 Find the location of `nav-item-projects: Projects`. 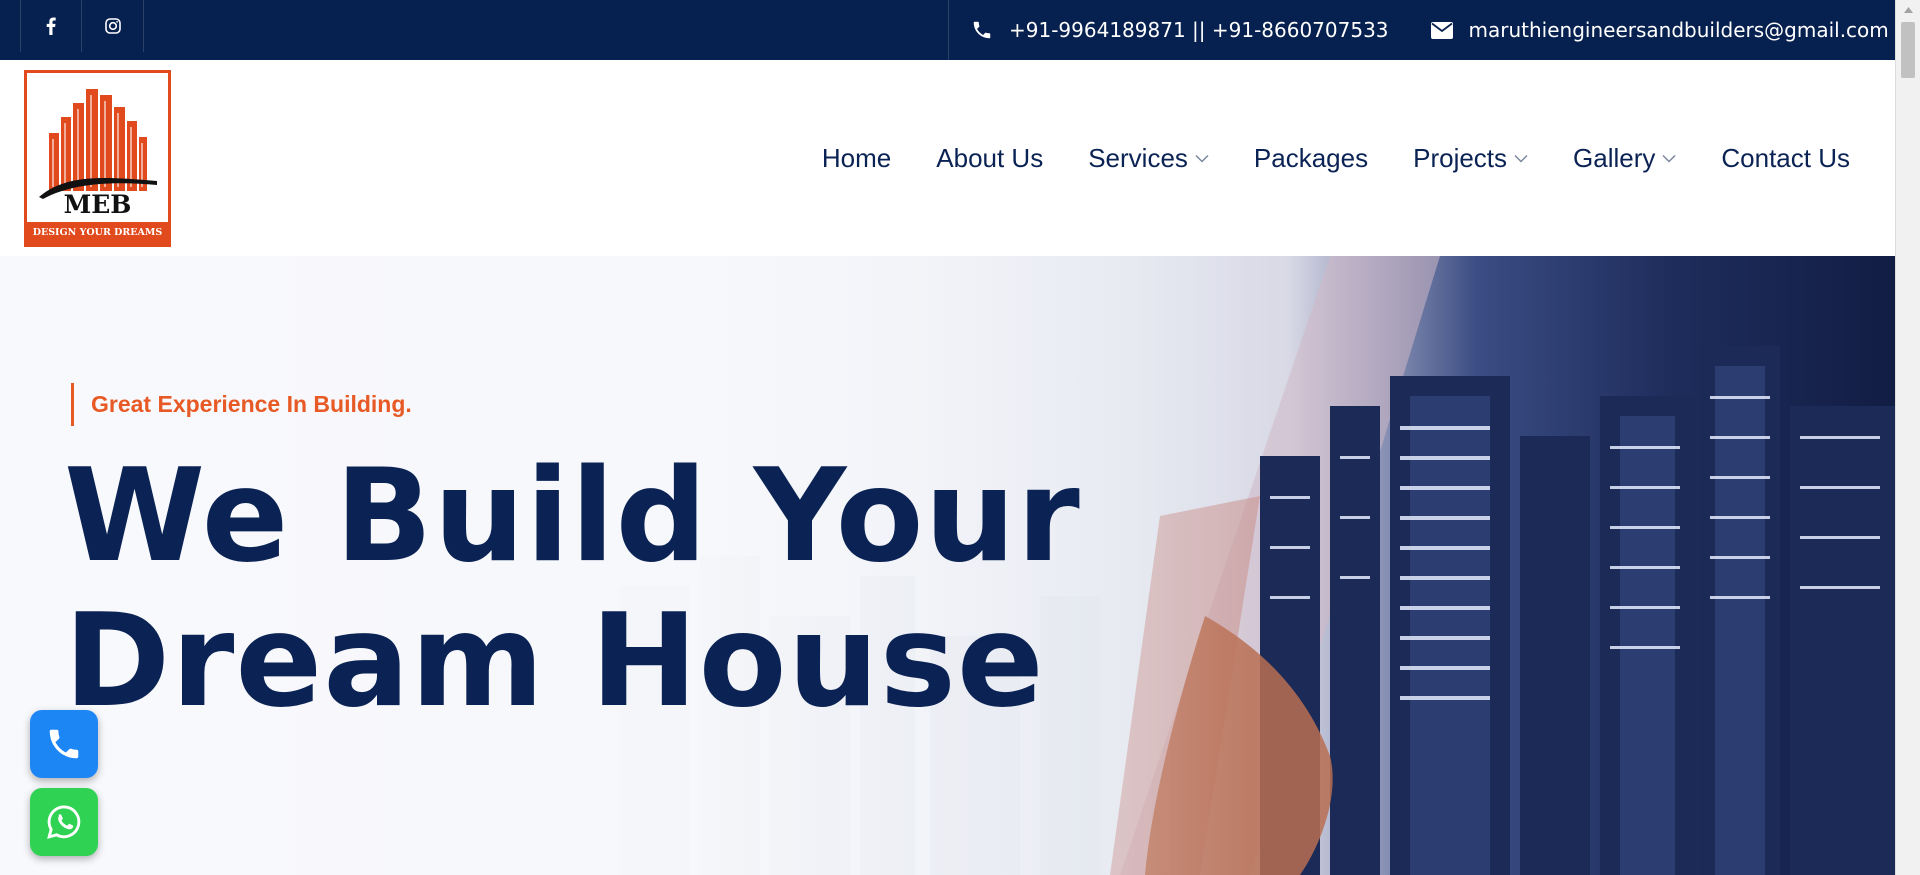

nav-item-projects: Projects is located at coordinates (1470, 158).